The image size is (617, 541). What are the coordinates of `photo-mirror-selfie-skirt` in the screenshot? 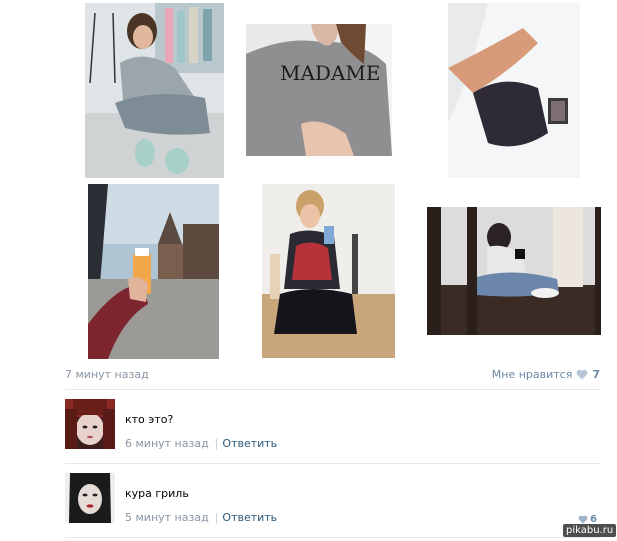 It's located at (328, 271).